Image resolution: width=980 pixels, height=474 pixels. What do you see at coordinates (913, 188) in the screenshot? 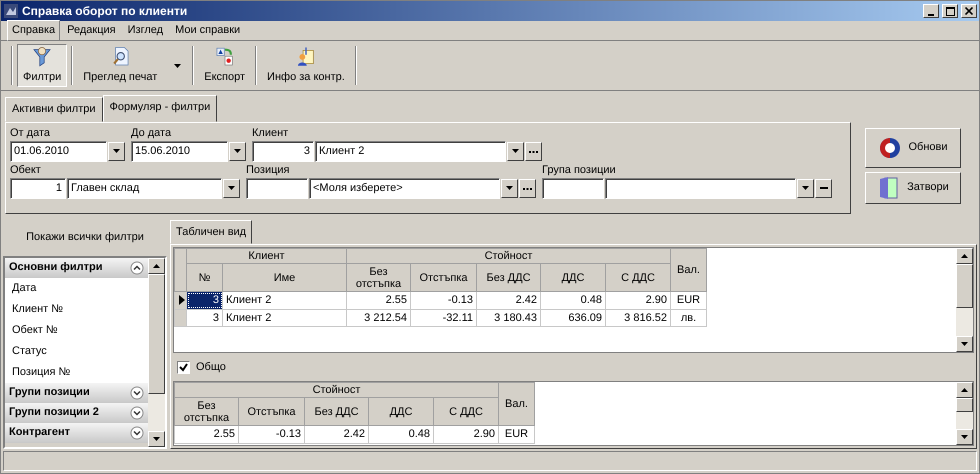
I see `action-button: Затвори` at bounding box center [913, 188].